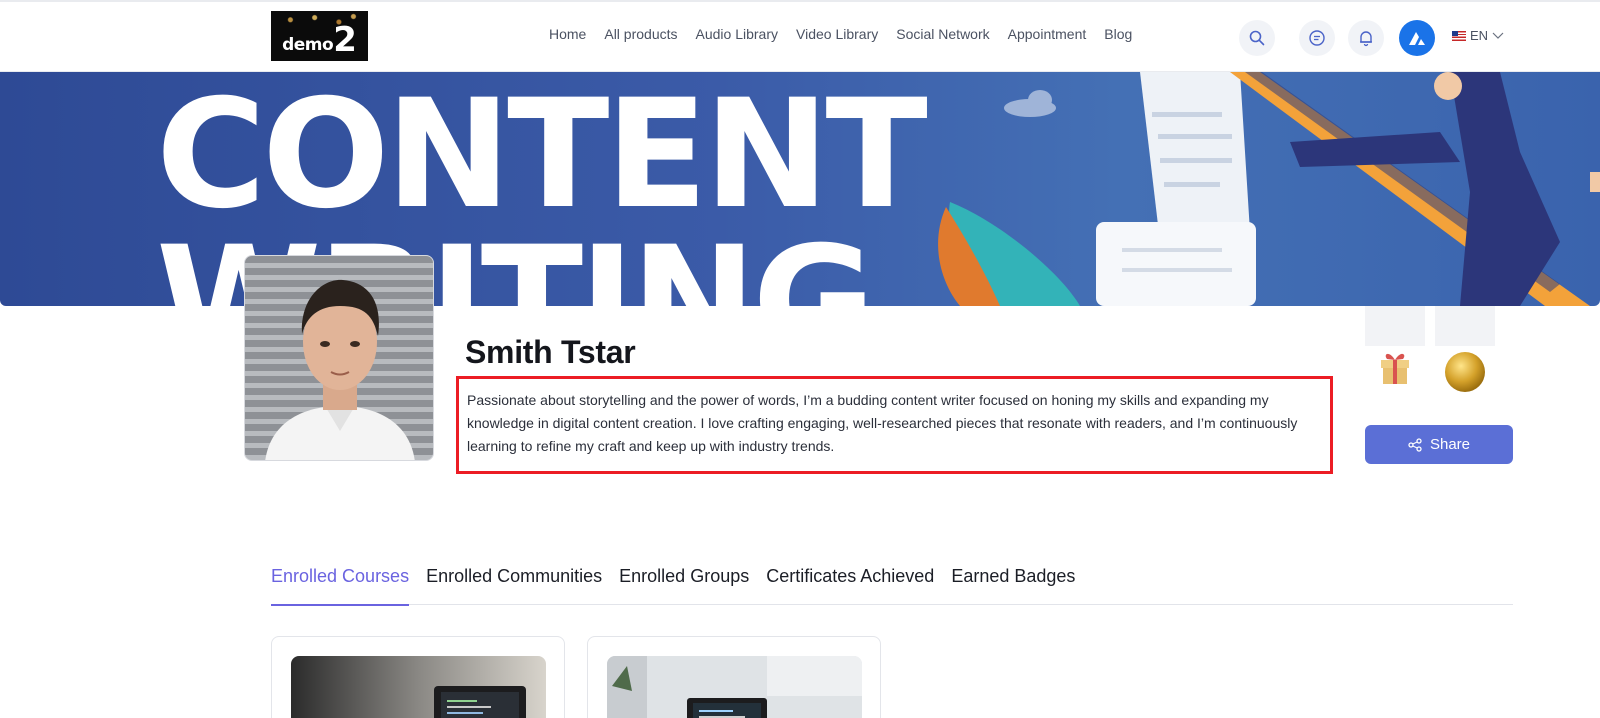  What do you see at coordinates (1465, 350) in the screenshot?
I see `badge-tile-gold-coin` at bounding box center [1465, 350].